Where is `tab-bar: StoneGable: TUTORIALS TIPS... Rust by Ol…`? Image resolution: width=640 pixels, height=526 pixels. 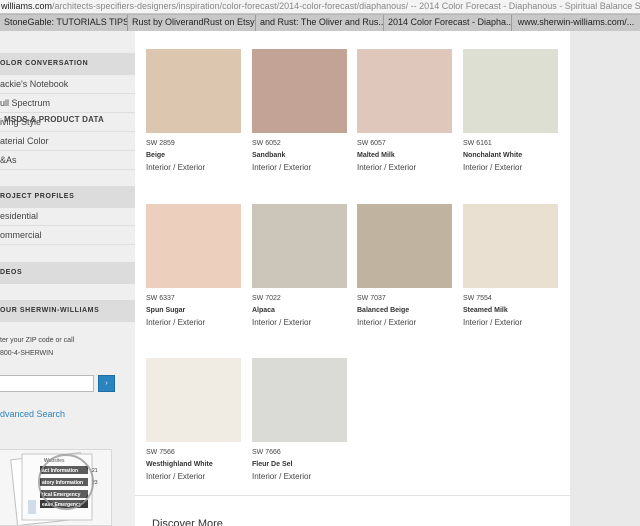
tab-bar: StoneGable: TUTORIALS TIPS... Rust by Ol… is located at coordinates (320, 22).